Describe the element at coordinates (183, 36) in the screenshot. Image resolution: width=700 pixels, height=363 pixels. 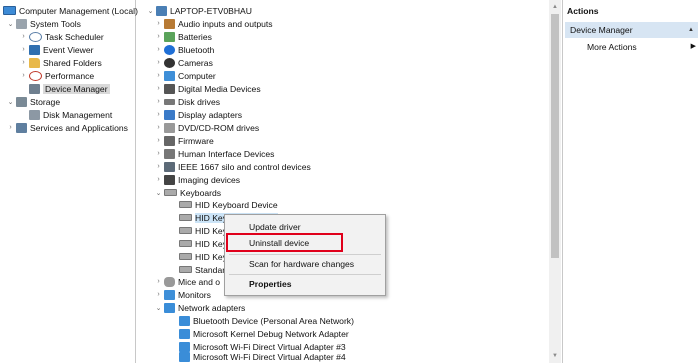
I see `category-batteries: › Batteries` at that location.